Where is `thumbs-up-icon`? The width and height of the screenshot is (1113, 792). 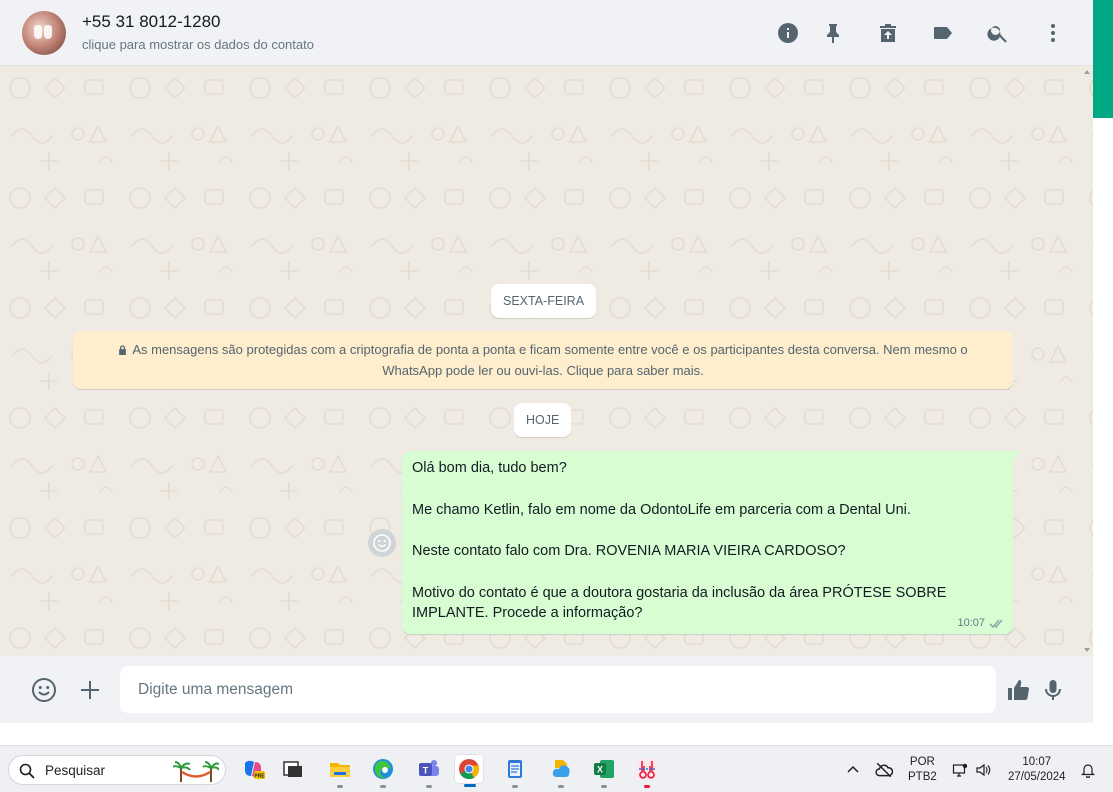
thumbs-up-icon is located at coordinates (1018, 690).